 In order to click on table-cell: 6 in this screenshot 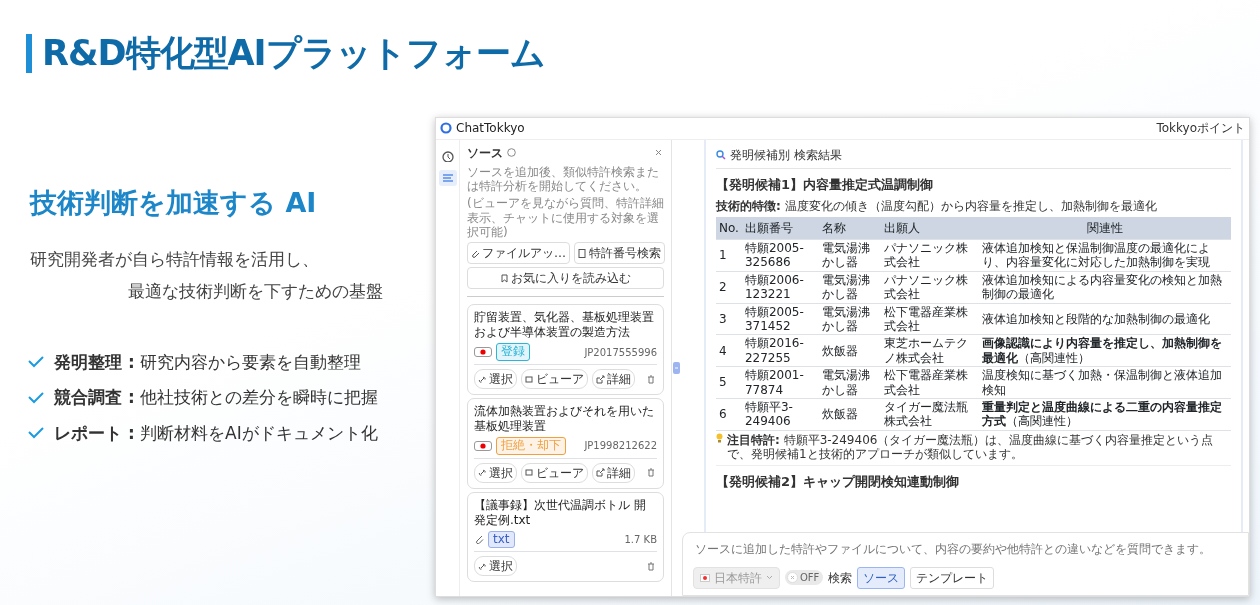, I will do `click(729, 414)`.